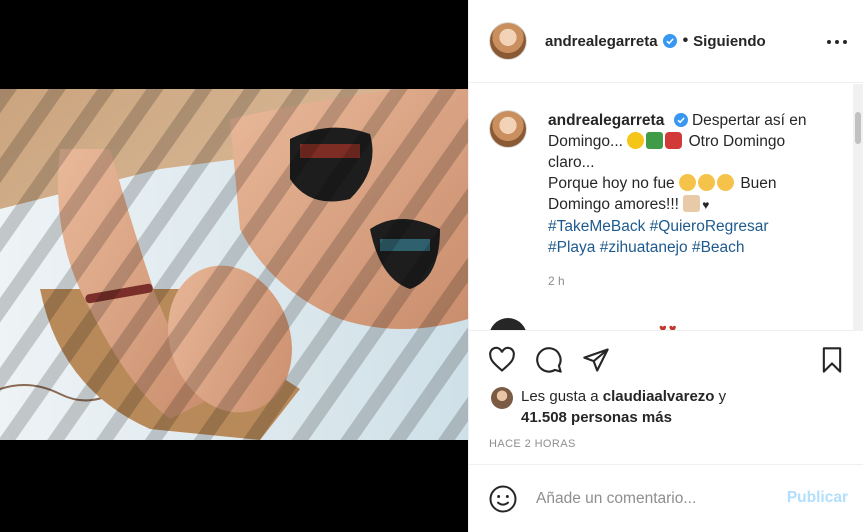 This screenshot has width=863, height=532. I want to click on emoji-icon, so click(503, 499).